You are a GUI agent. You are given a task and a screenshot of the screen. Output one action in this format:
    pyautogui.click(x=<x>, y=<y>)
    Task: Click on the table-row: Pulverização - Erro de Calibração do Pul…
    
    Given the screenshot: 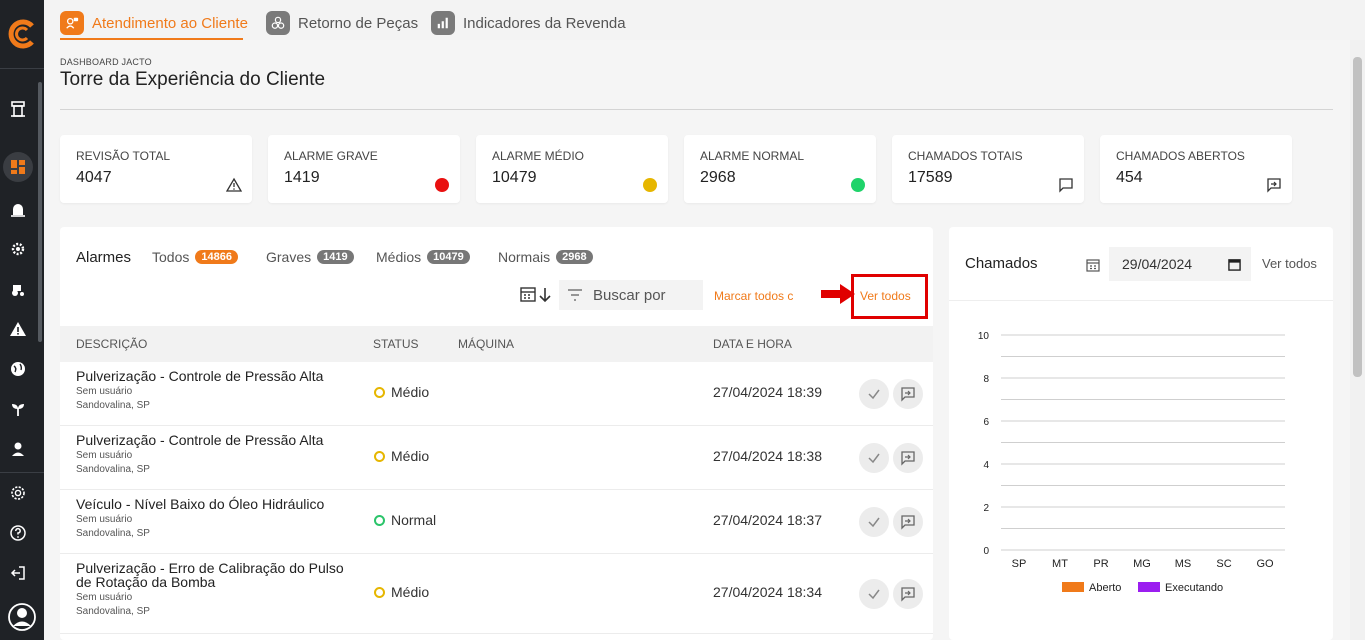 What is the action you would take?
    pyautogui.click(x=496, y=594)
    